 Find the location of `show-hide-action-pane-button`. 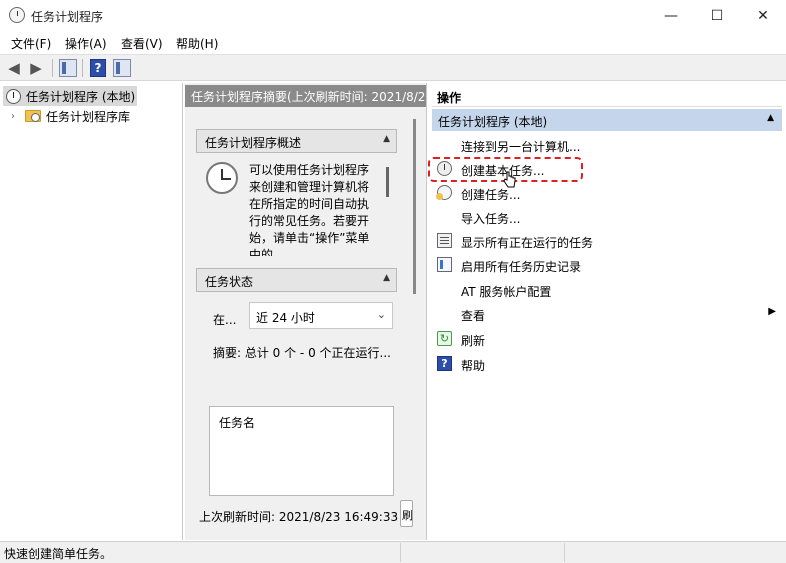

show-hide-action-pane-button is located at coordinates (122, 68).